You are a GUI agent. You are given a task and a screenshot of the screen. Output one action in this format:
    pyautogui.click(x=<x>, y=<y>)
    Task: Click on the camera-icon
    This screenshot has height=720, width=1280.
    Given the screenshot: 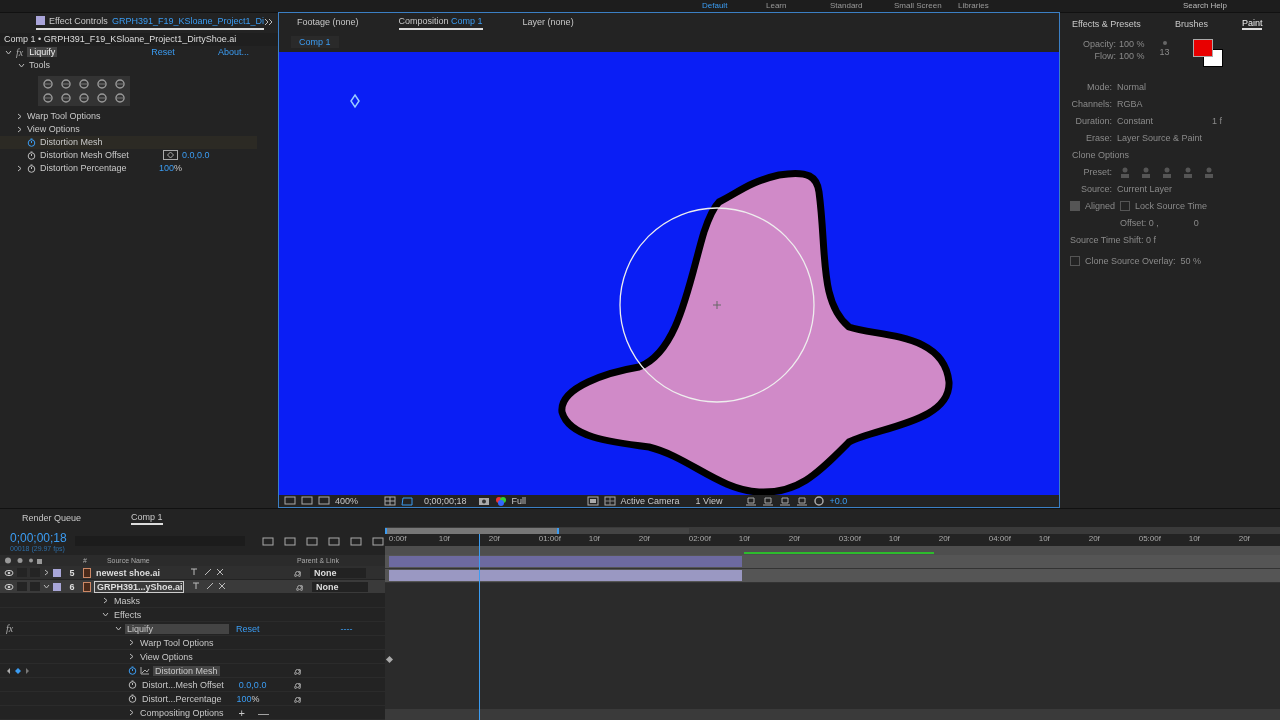 What is the action you would take?
    pyautogui.click(x=483, y=500)
    